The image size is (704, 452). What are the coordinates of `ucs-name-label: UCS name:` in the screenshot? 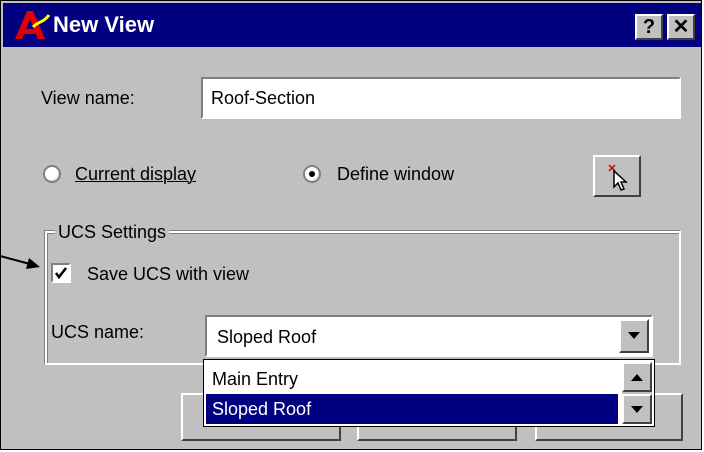 It's located at (98, 332).